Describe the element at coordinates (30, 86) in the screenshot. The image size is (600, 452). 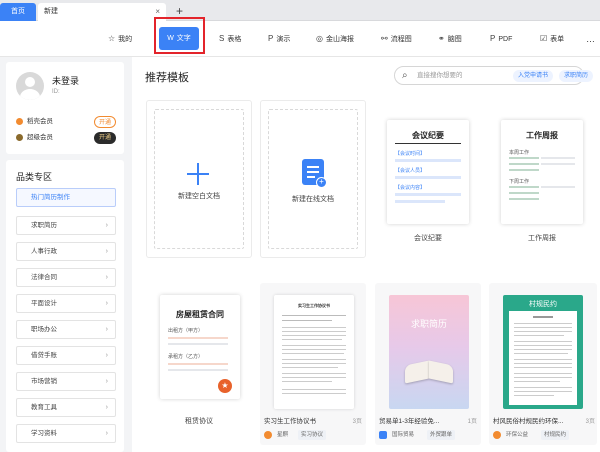
I see `avatar` at that location.